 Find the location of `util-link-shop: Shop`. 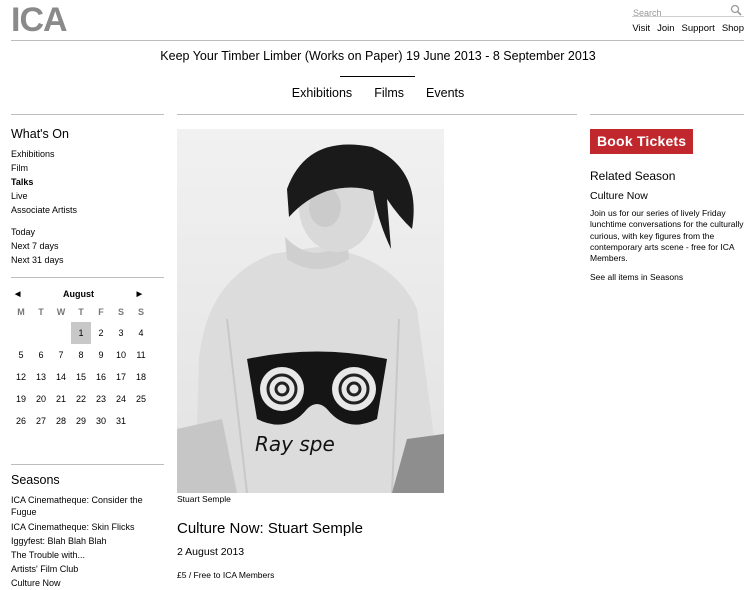

util-link-shop: Shop is located at coordinates (733, 28).